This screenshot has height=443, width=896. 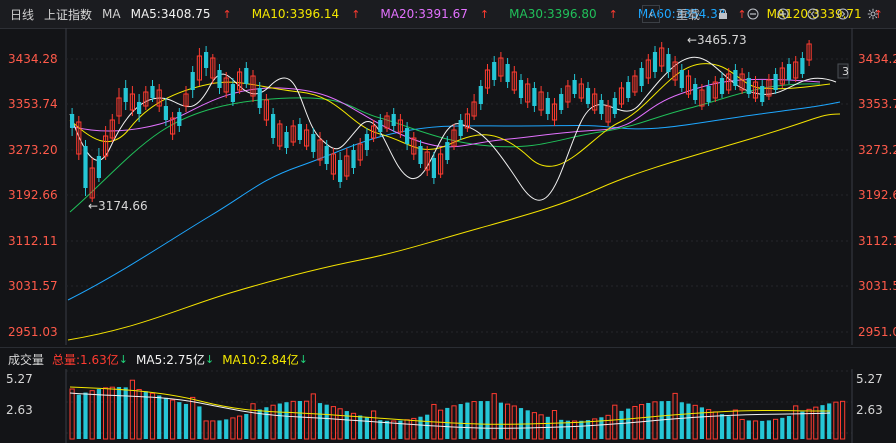 I want to click on zoom-out-icon, so click(x=753, y=14).